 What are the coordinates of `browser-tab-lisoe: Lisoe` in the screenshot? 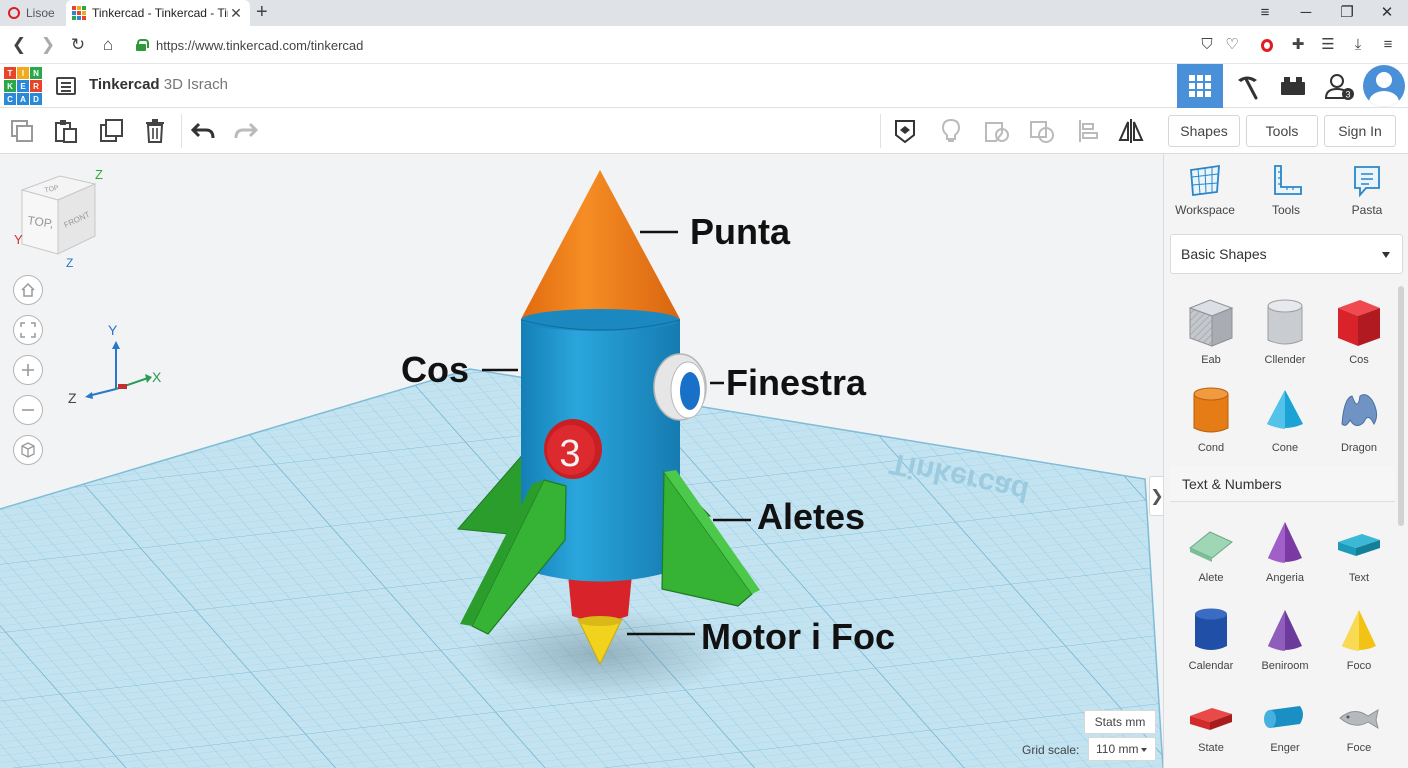 It's located at (37, 13).